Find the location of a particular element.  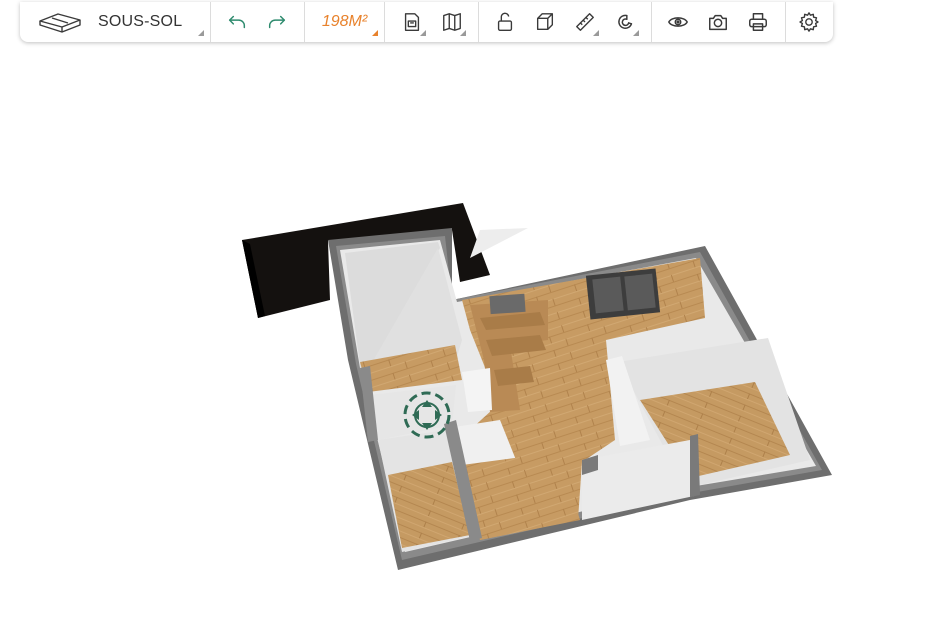

undo-arrow-icon is located at coordinates (237, 22).